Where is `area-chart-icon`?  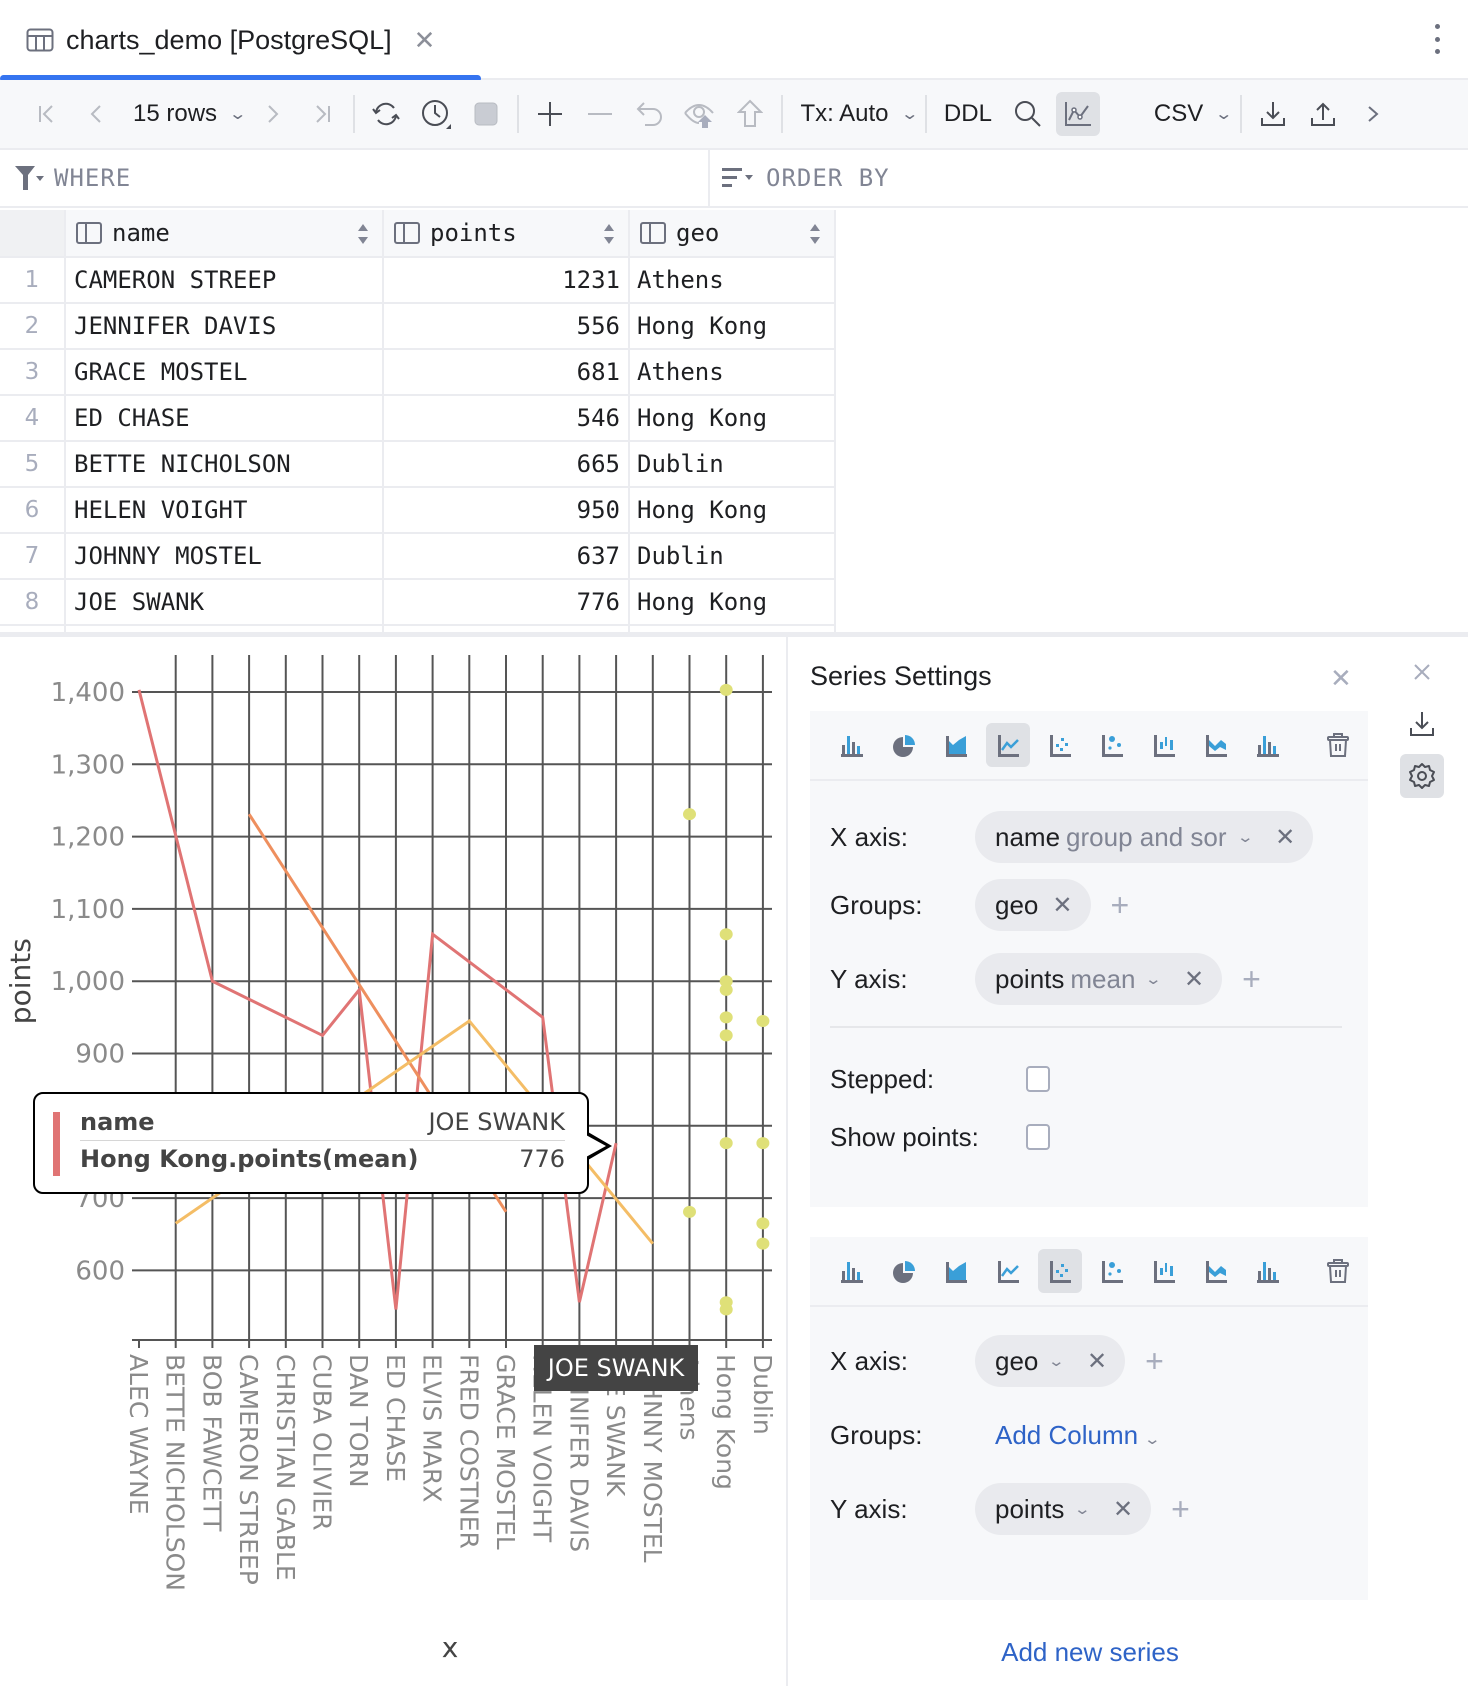 area-chart-icon is located at coordinates (956, 1271).